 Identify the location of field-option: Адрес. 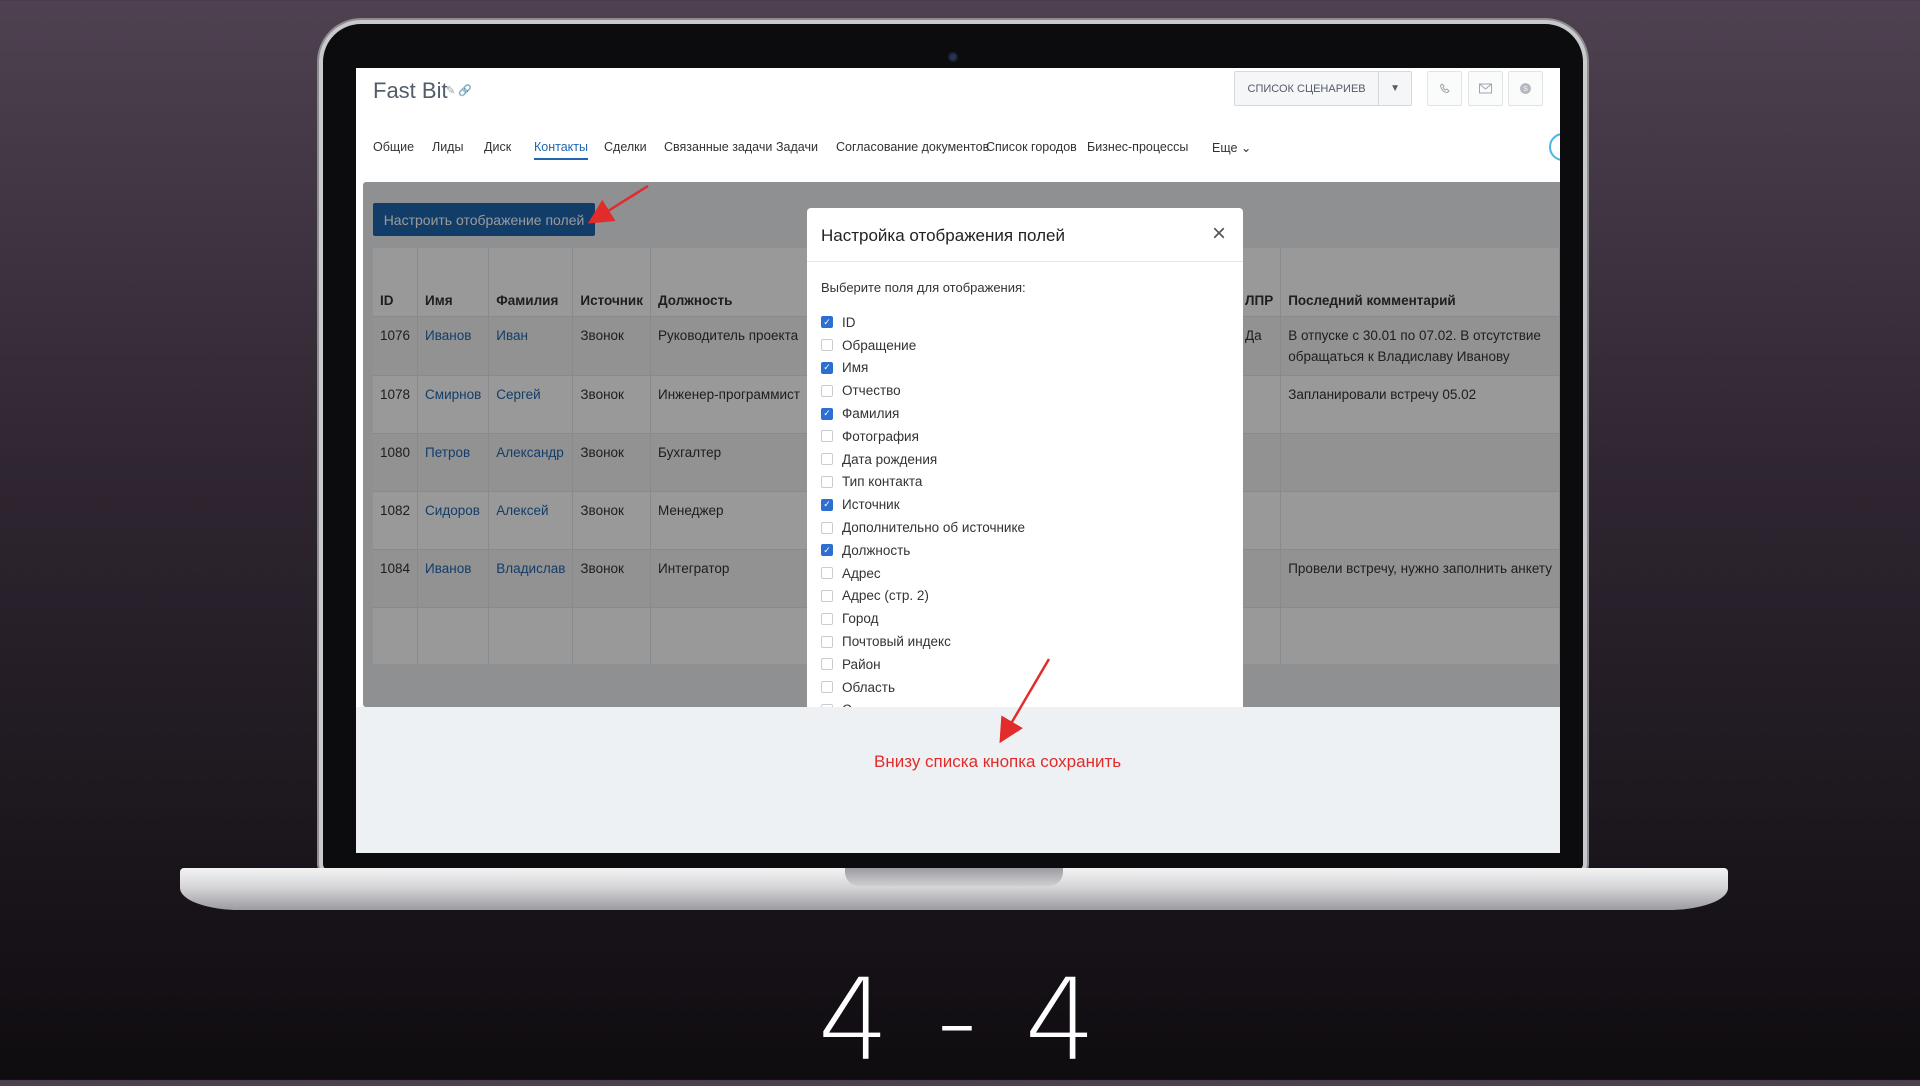
(923, 573).